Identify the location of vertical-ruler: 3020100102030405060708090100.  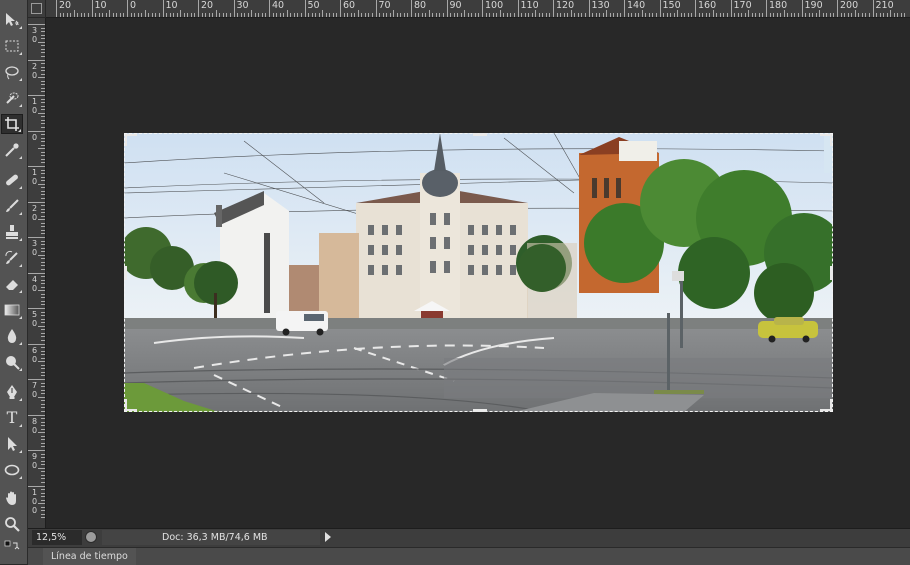
(37, 273).